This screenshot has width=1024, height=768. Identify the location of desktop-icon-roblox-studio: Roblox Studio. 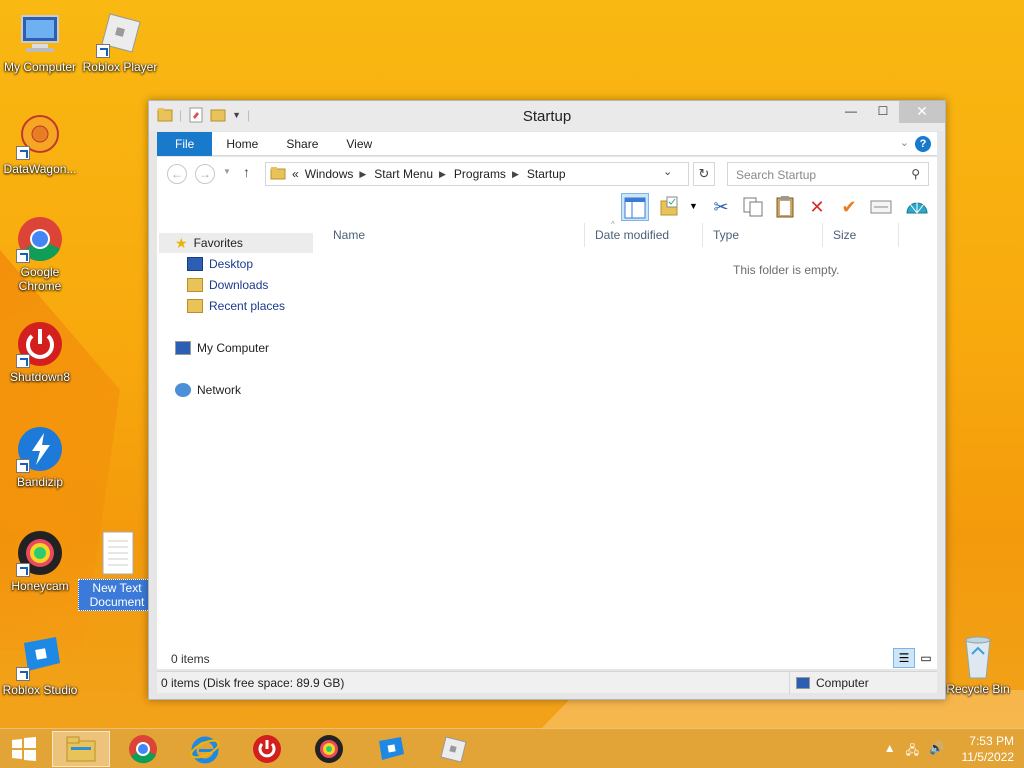
(40, 665).